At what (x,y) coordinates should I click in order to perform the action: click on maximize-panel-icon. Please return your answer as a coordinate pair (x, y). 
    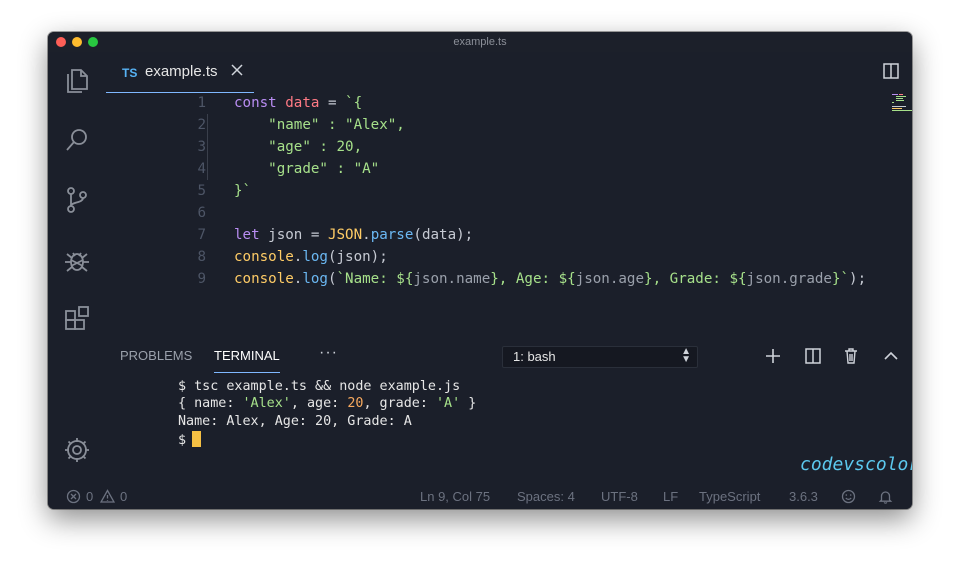
    Looking at the image, I should click on (891, 356).